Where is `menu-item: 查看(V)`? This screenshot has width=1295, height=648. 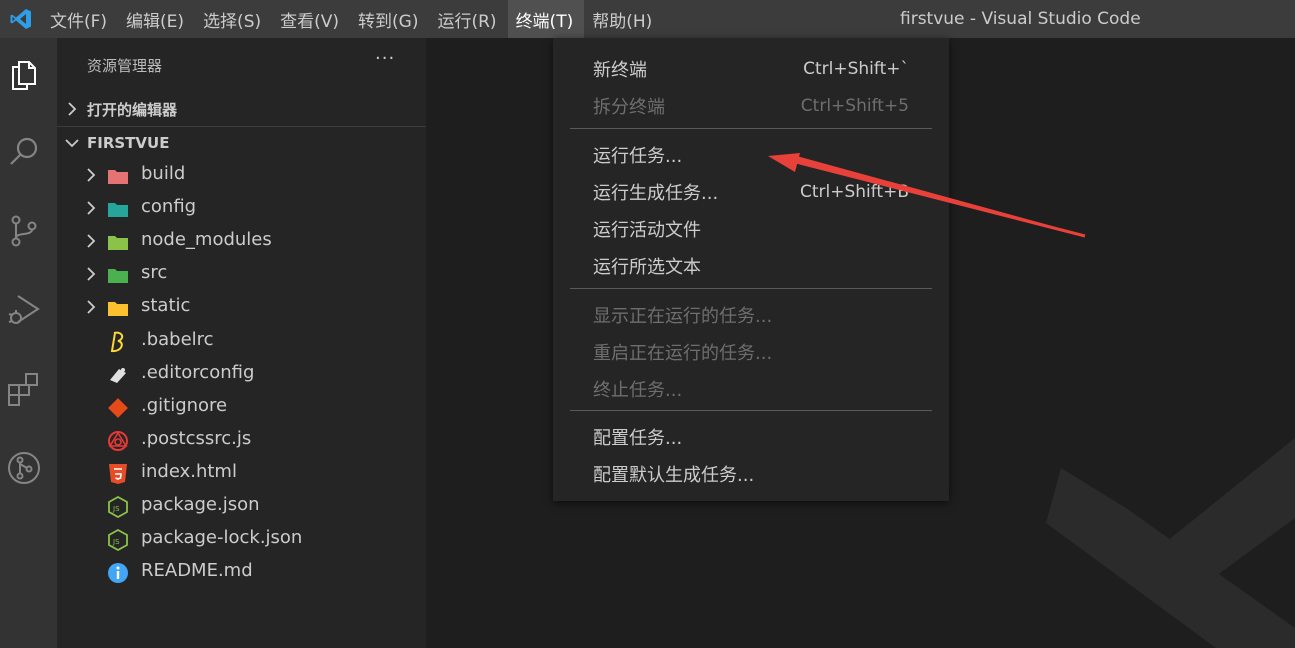 menu-item: 查看(V) is located at coordinates (311, 19).